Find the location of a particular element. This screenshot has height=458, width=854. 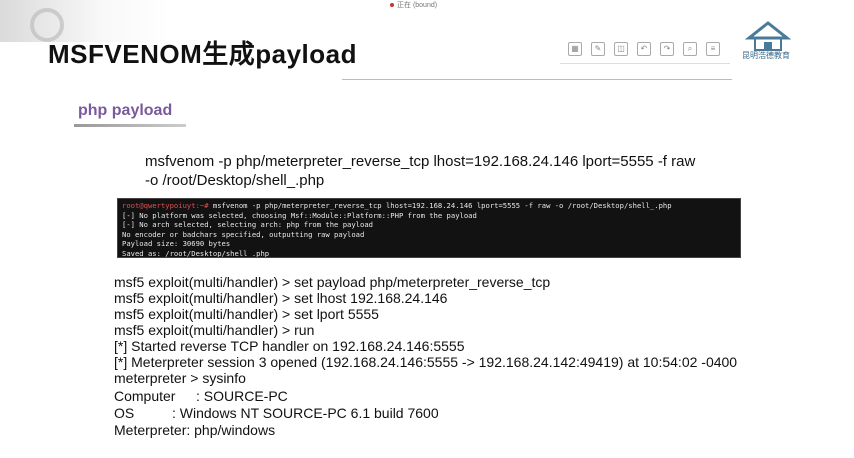

terminal-prompt: root@qwertypoiuyt:~# is located at coordinates (165, 205).